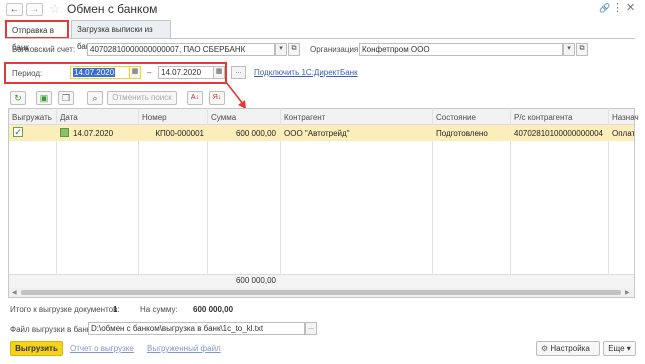  Describe the element at coordinates (112, 9) in the screenshot. I see `window-title: Обмен с банком` at that location.